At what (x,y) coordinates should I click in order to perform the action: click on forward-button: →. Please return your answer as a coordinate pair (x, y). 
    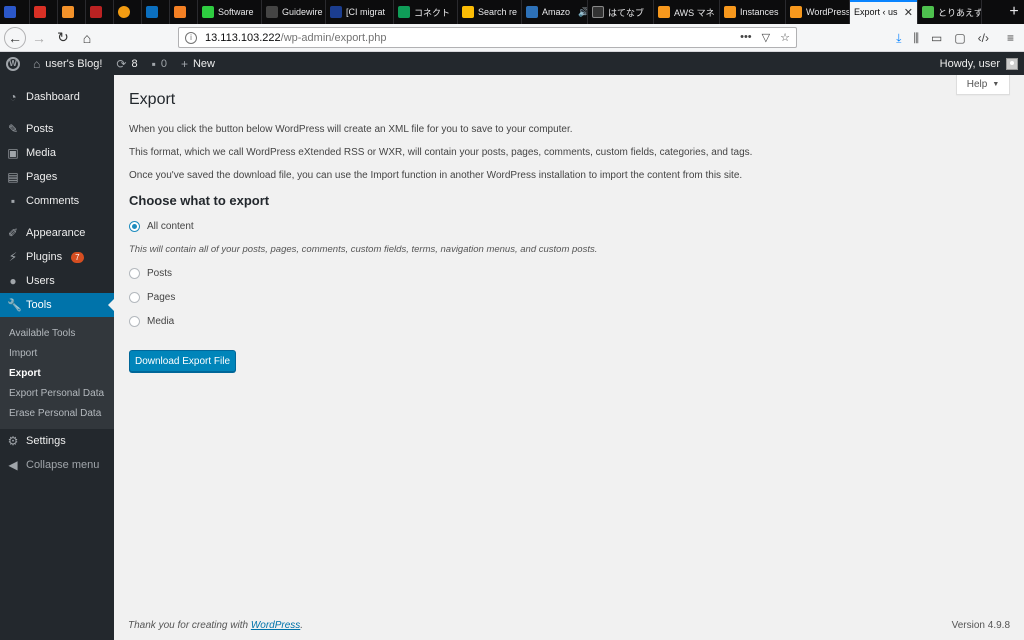
    Looking at the image, I should click on (39, 38).